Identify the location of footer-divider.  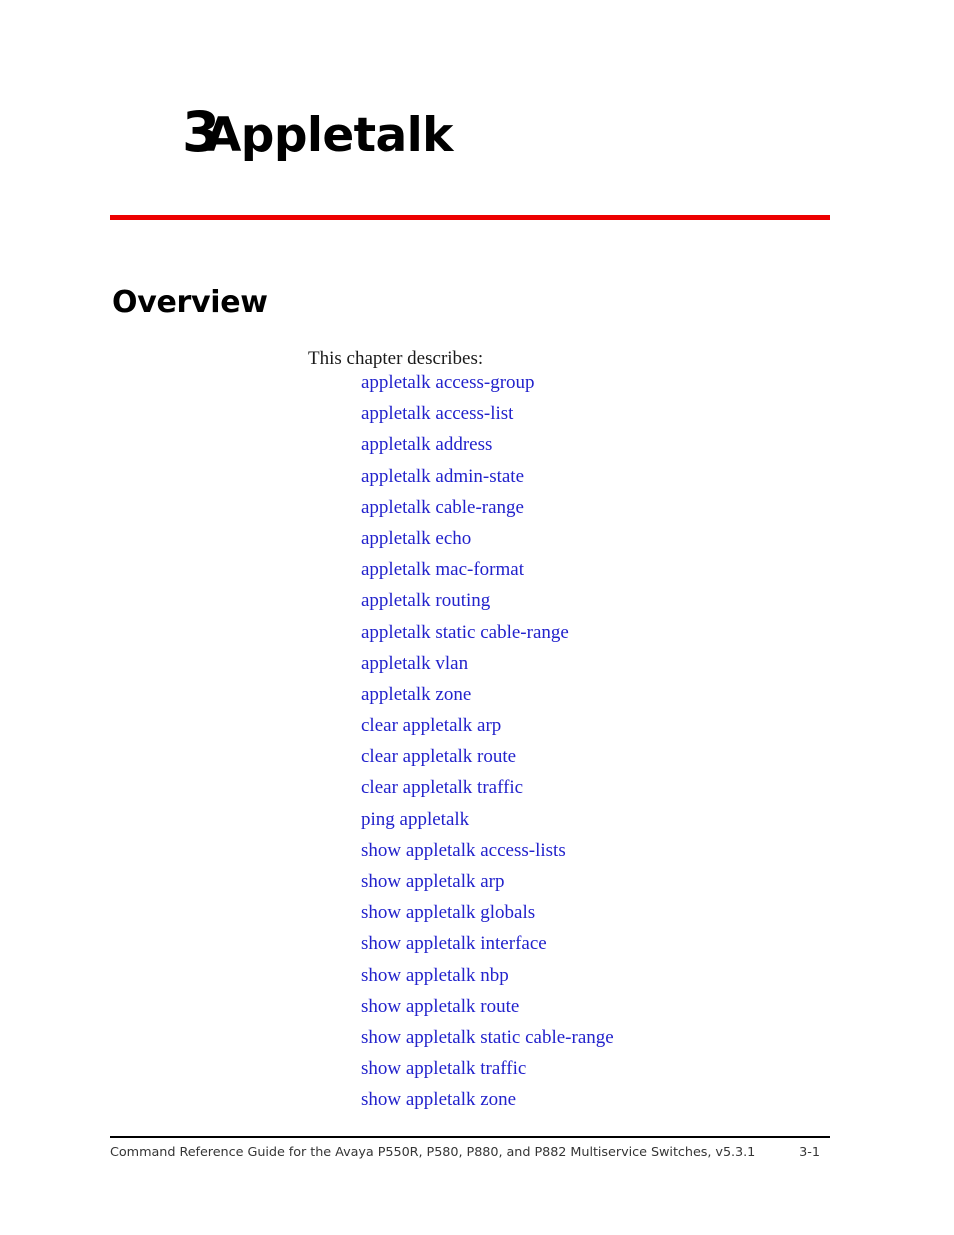
(470, 1137).